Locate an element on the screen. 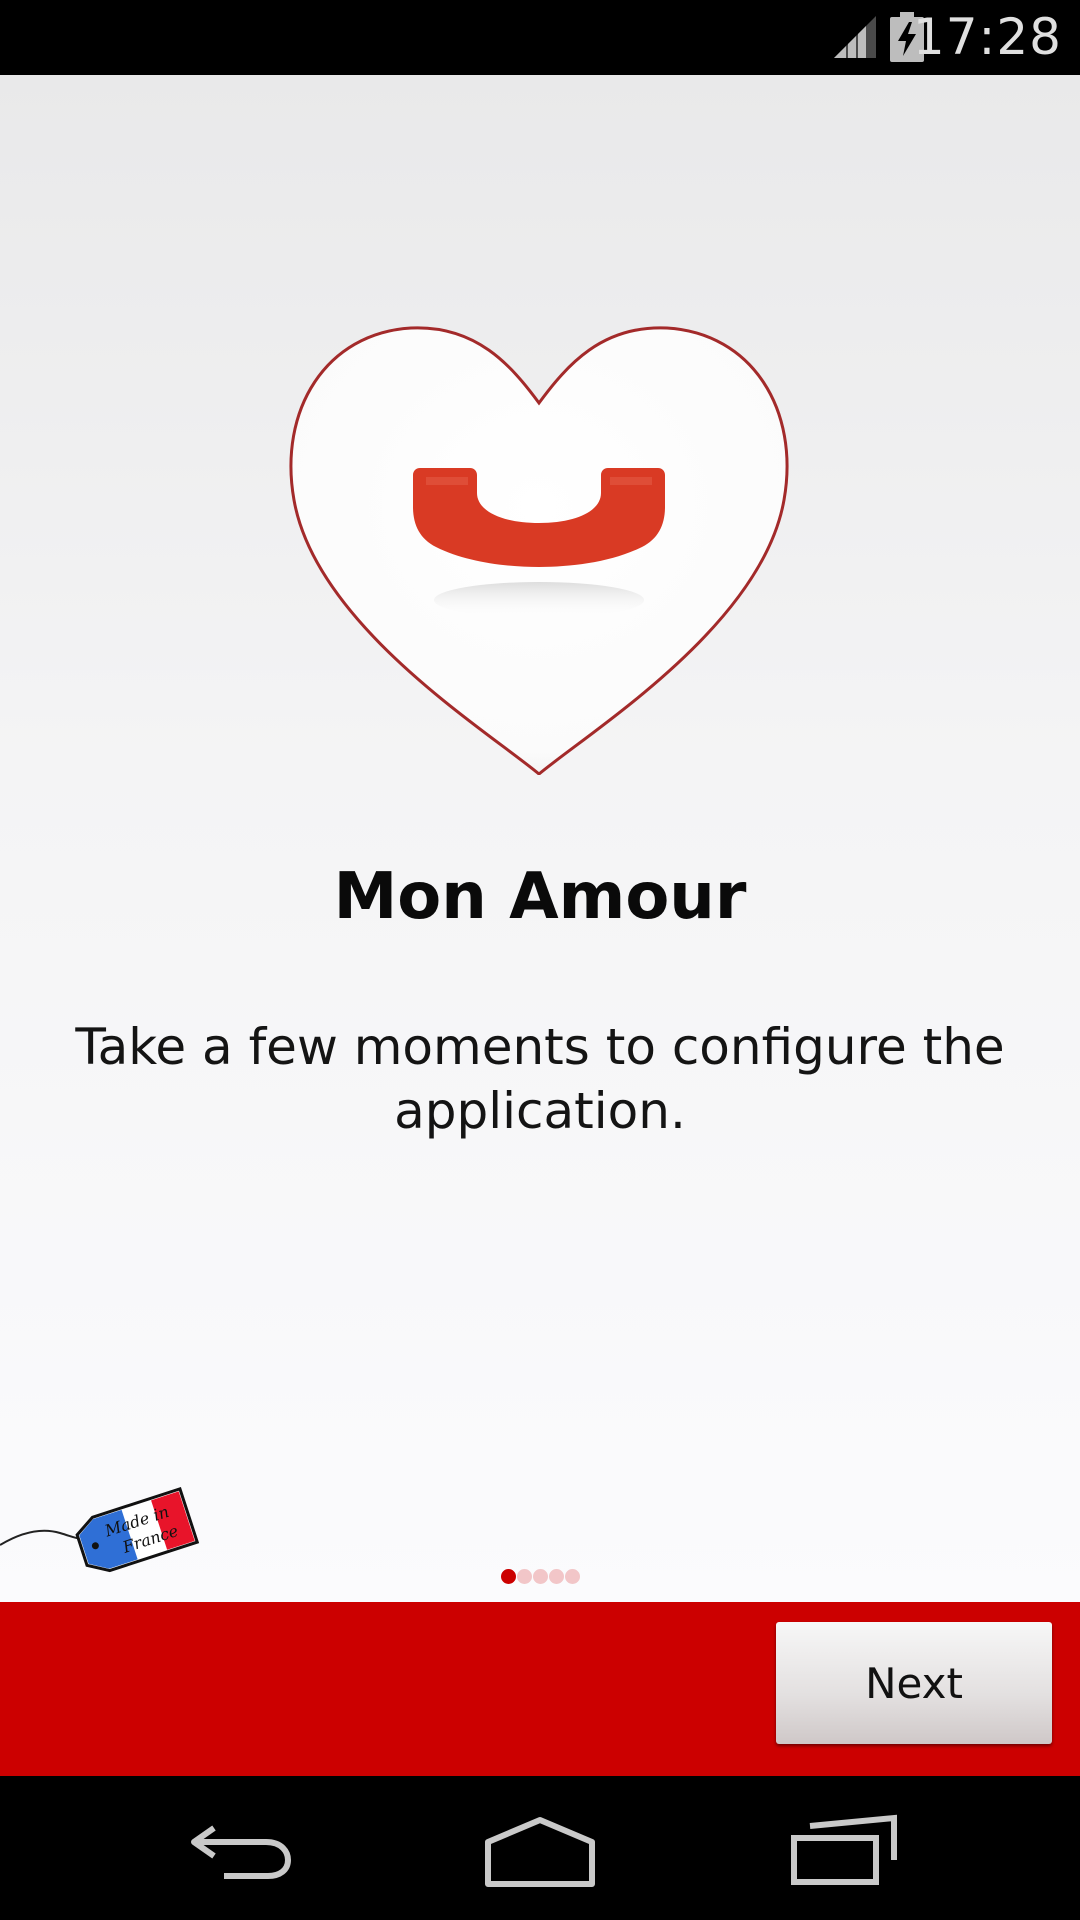 Image resolution: width=1080 pixels, height=1920 pixels. action-bar: Next is located at coordinates (540, 1689).